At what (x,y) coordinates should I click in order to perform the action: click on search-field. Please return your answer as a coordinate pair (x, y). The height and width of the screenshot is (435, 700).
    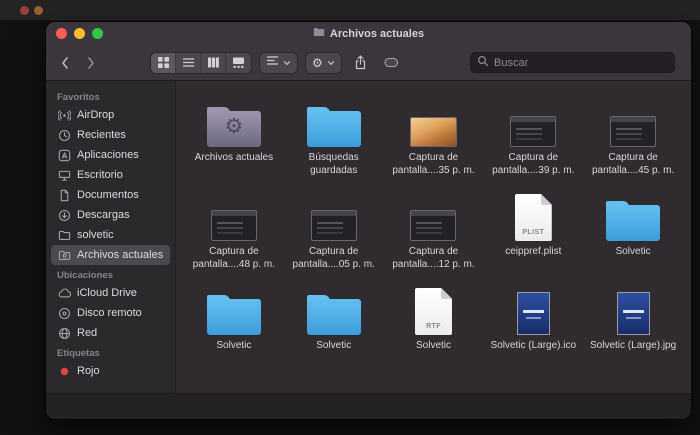
    Looking at the image, I should click on (572, 62).